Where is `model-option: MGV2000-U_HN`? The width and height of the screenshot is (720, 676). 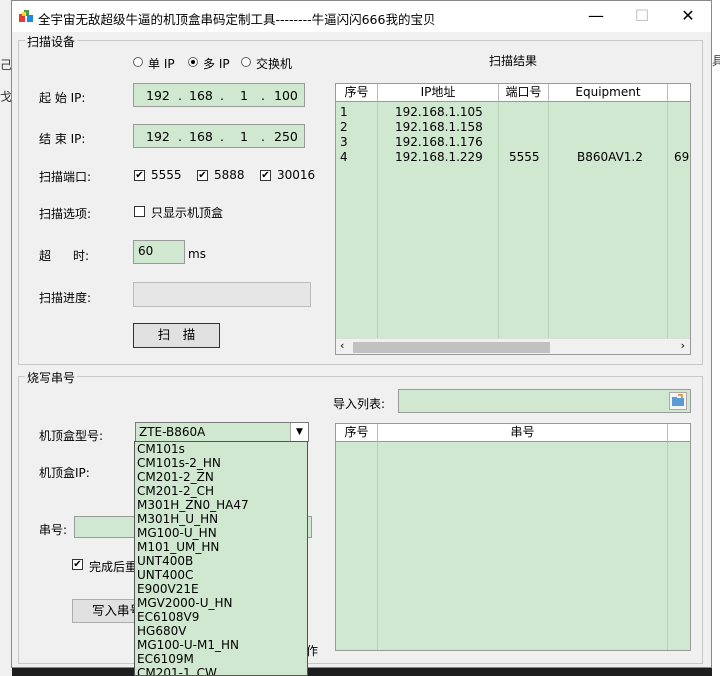 model-option: MGV2000-U_HN is located at coordinates (221, 603).